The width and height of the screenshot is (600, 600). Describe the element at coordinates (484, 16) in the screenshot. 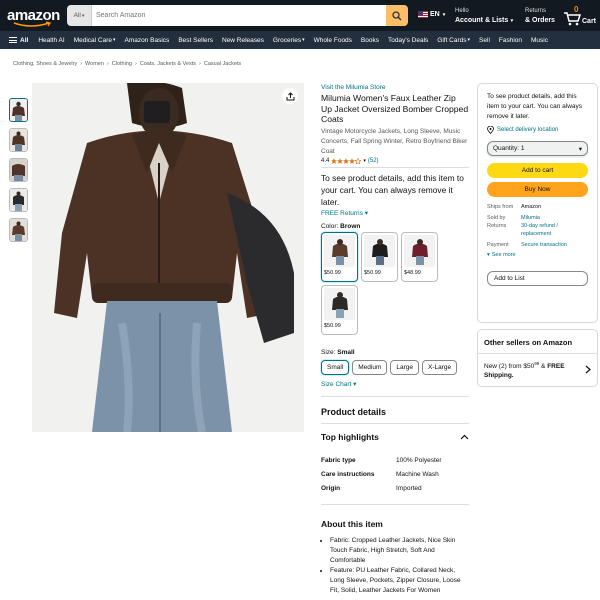

I see `account-menu: Hello Account & Lists ▾` at that location.